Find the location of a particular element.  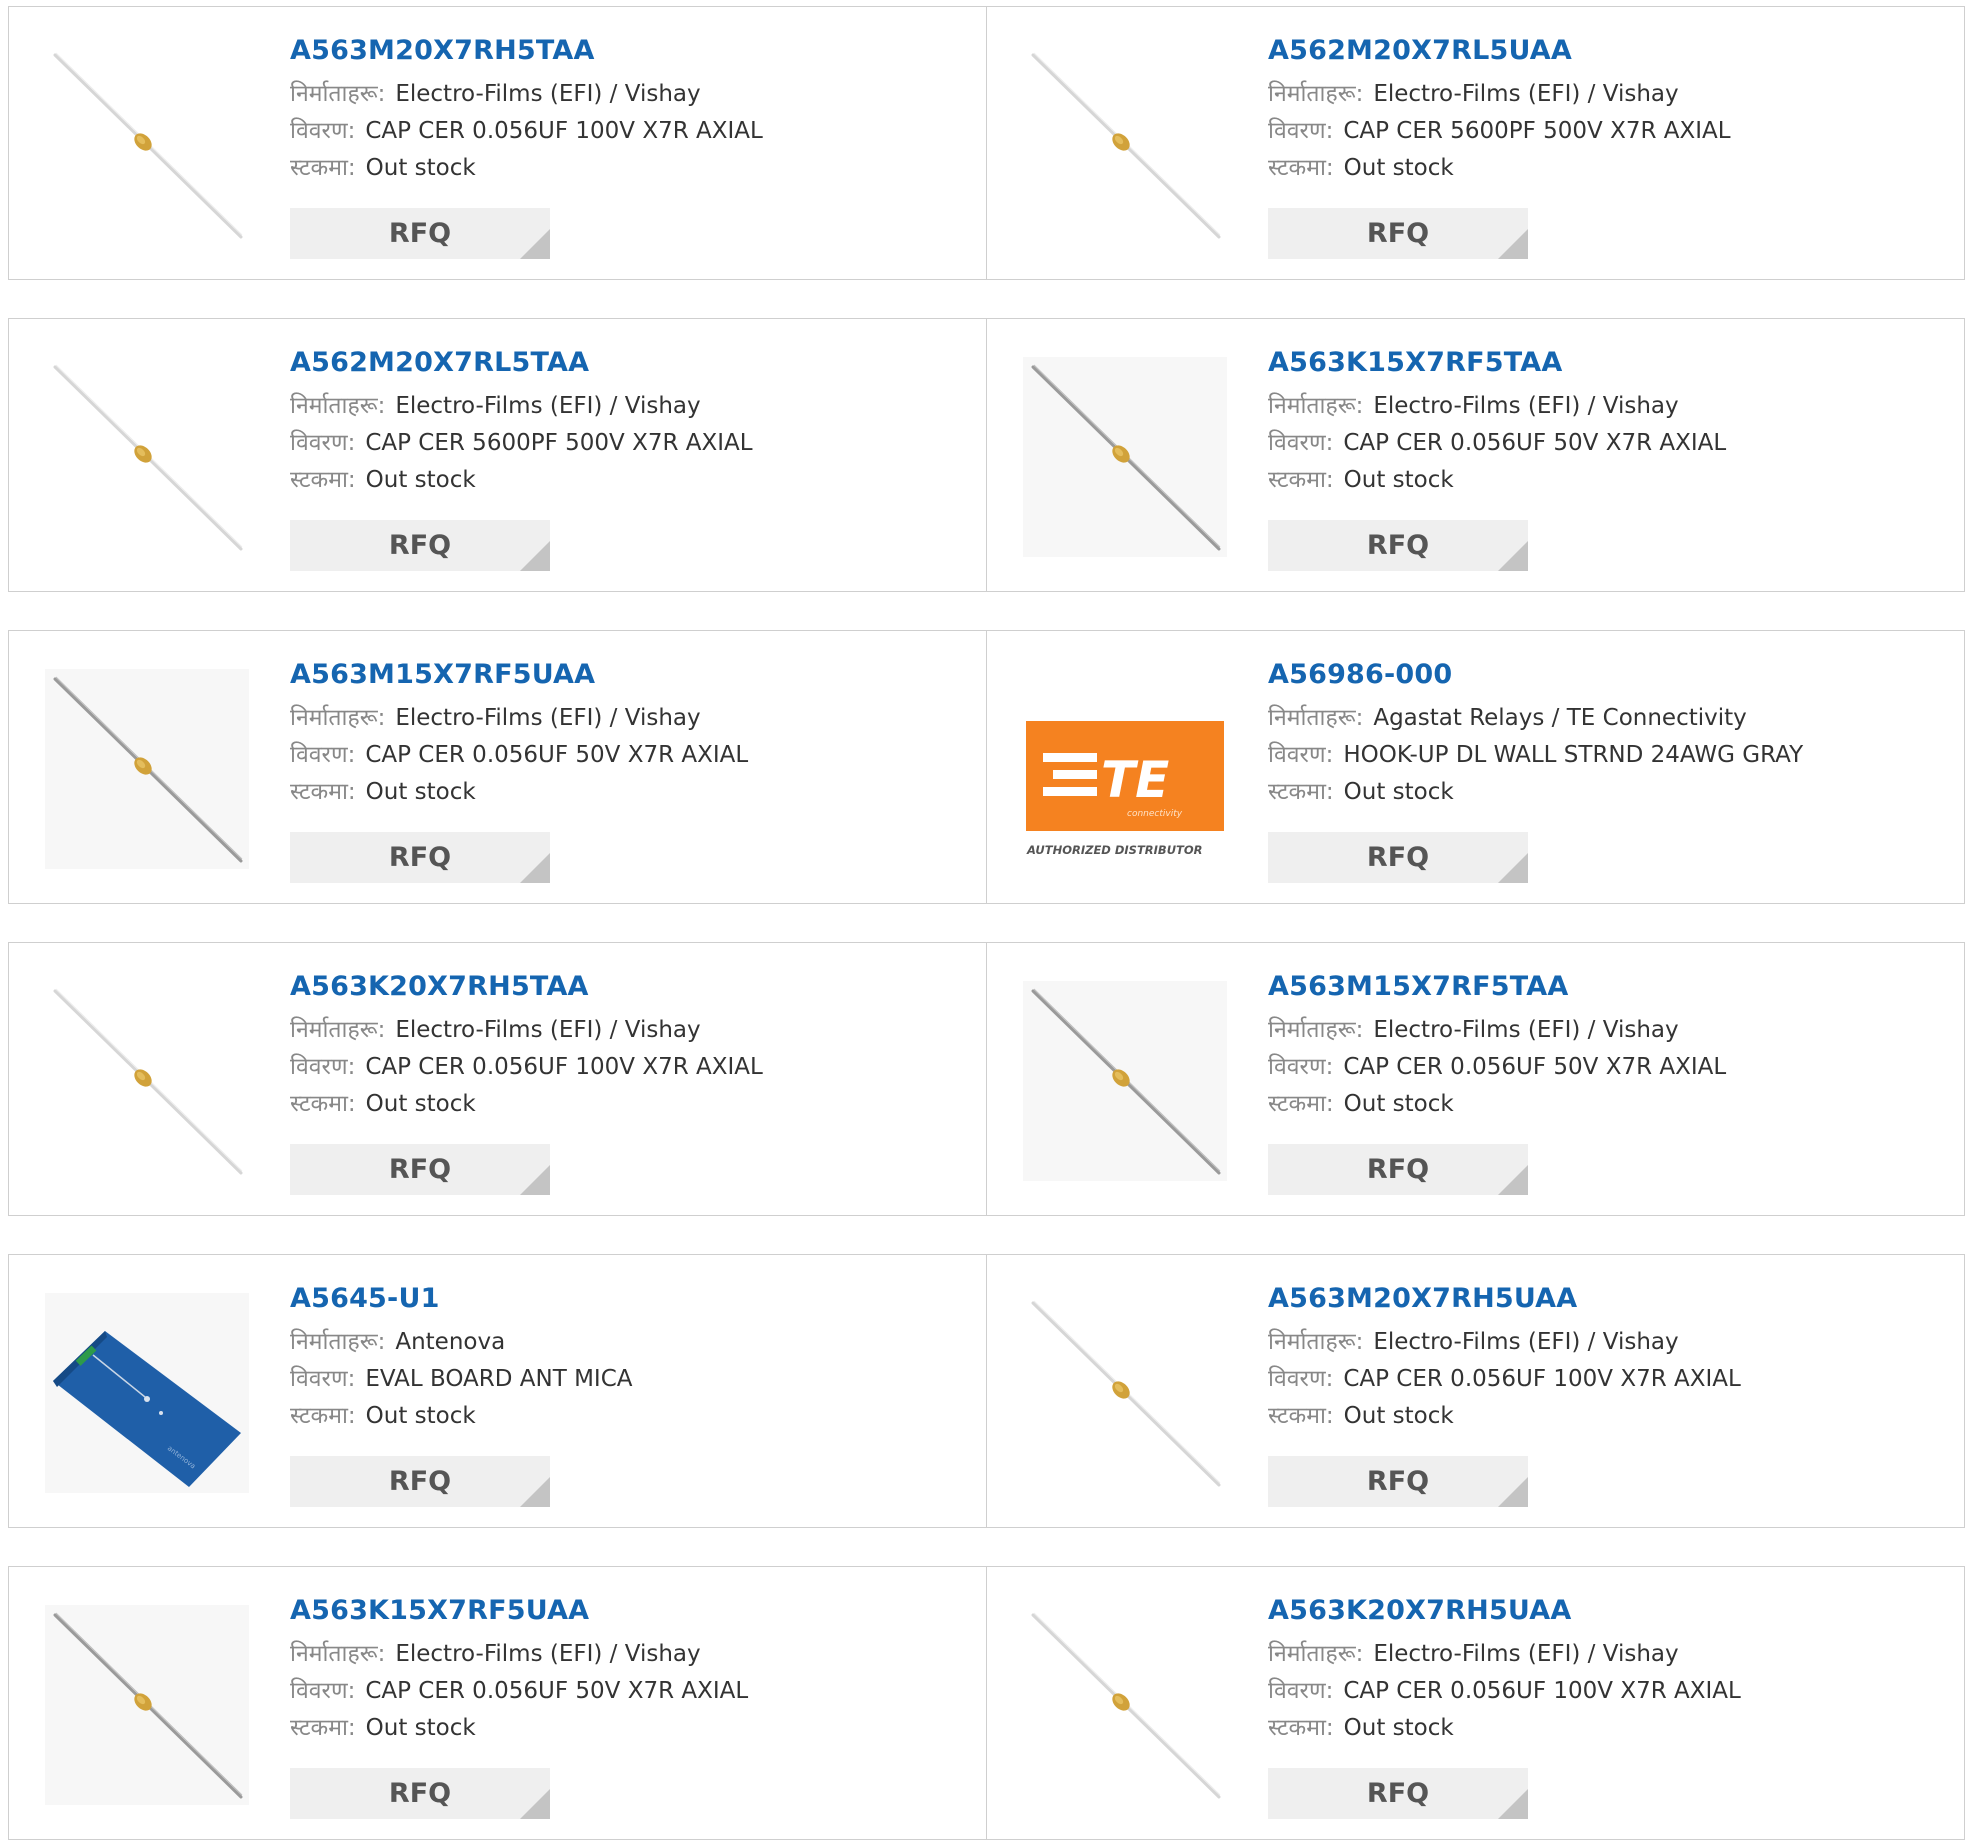

part-number-link: A563M15X7RF5UAA is located at coordinates (519, 674).